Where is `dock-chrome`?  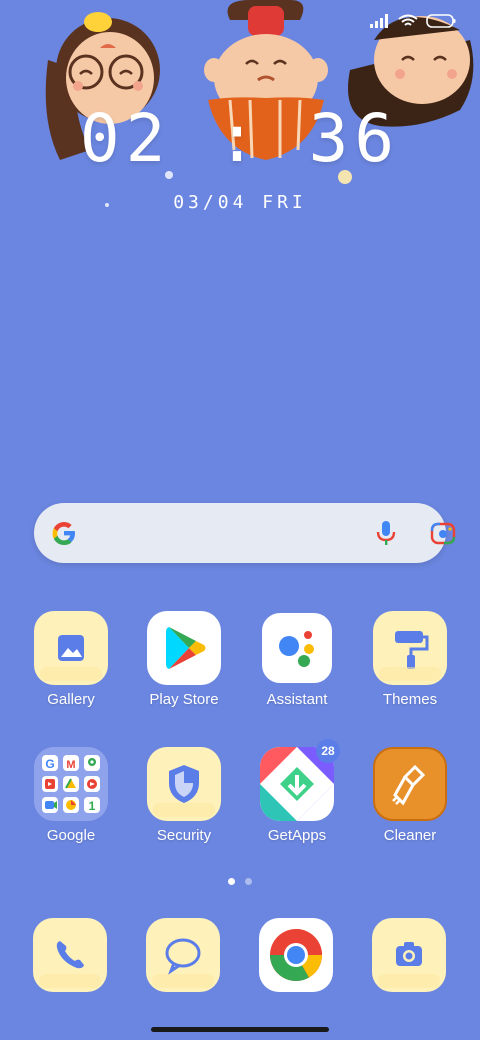
dock-chrome is located at coordinates (296, 955).